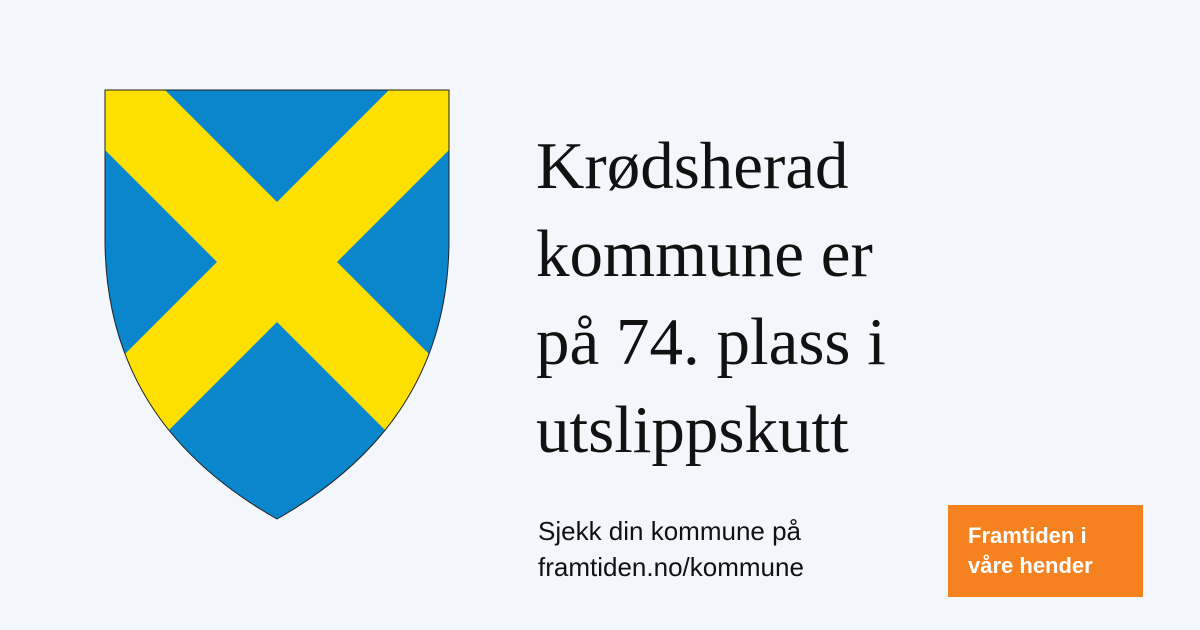 Image resolution: width=1200 pixels, height=630 pixels. Describe the element at coordinates (704, 254) in the screenshot. I see `headline-line: kommune er` at that location.